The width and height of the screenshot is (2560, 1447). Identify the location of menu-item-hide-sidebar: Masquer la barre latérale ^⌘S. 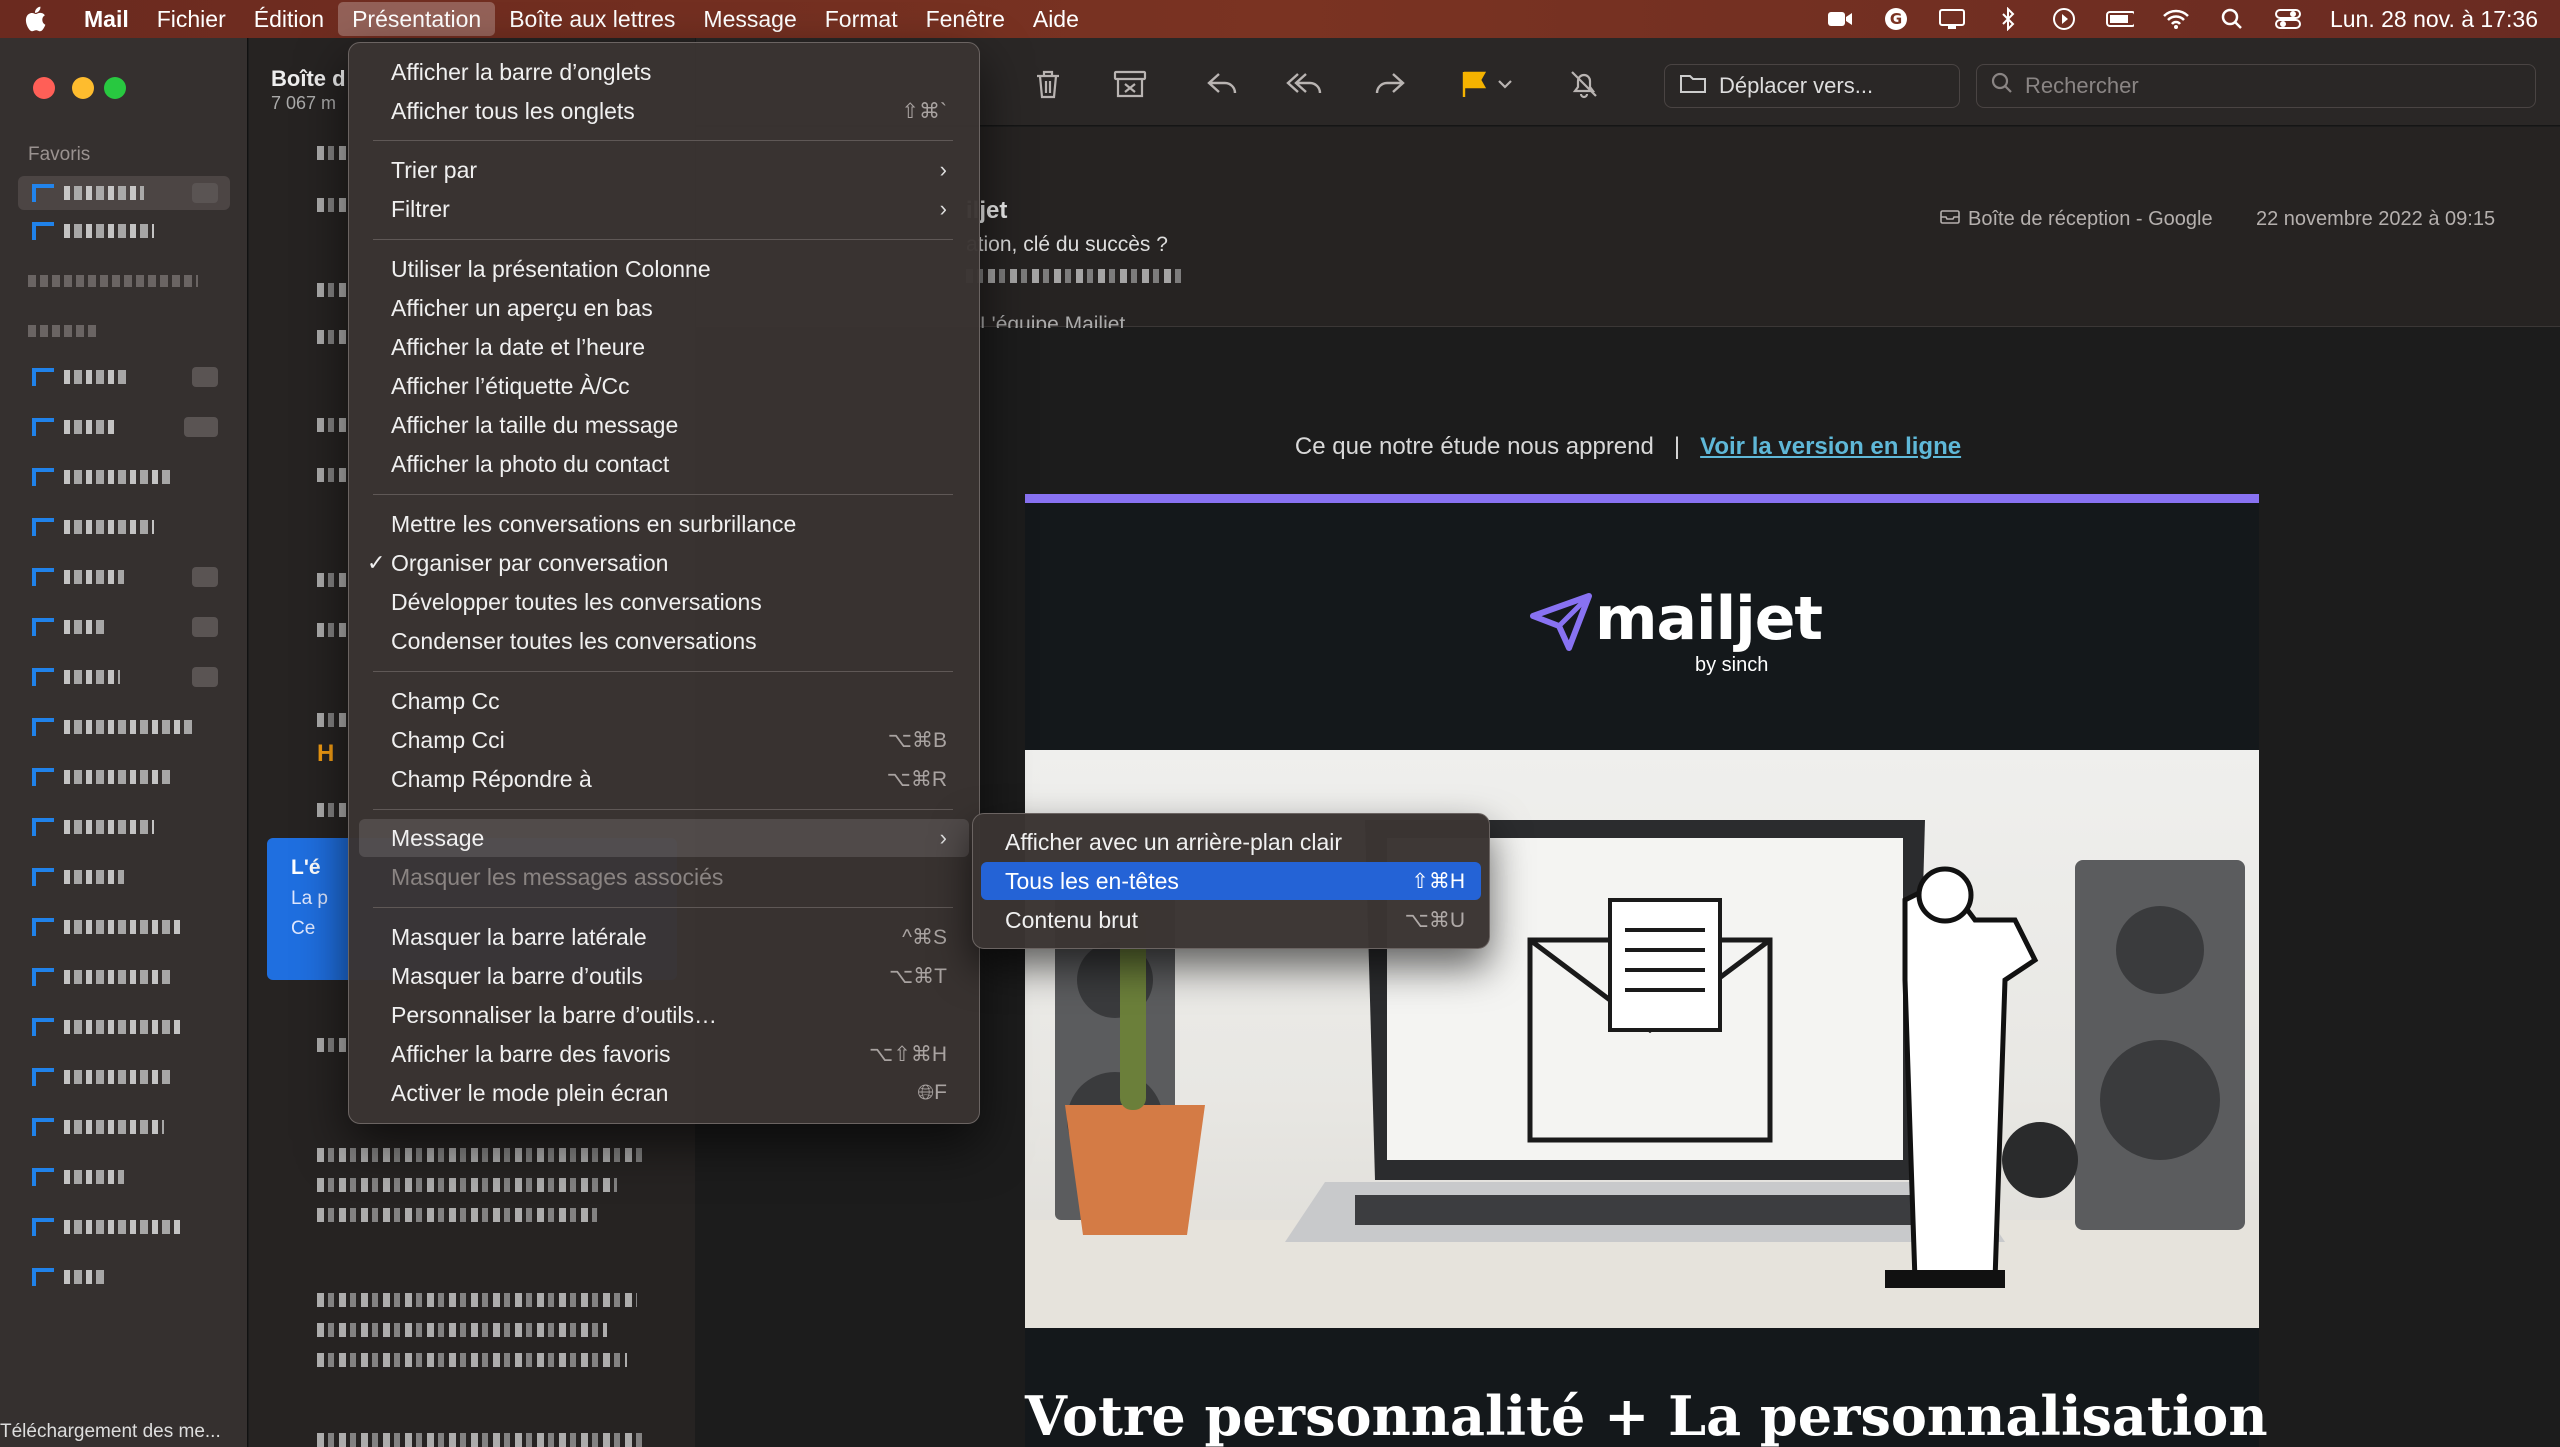
(664, 937).